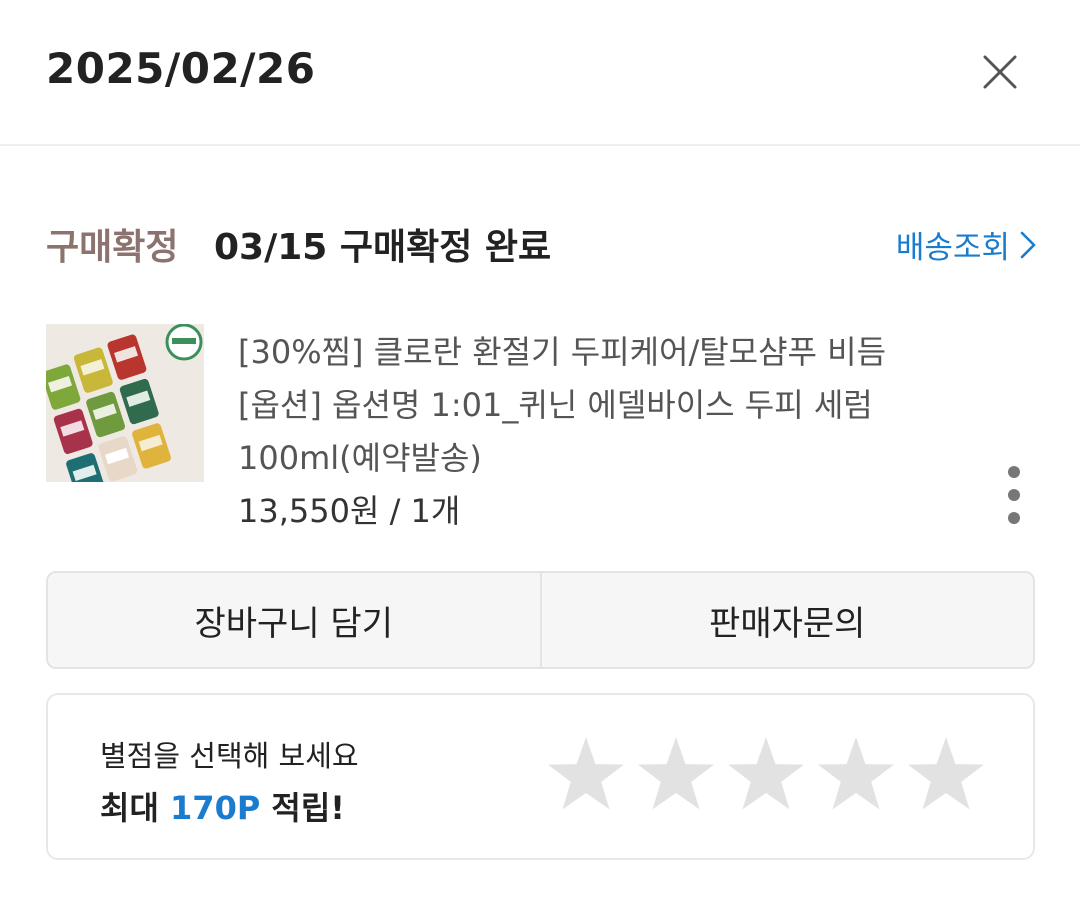 The width and height of the screenshot is (1080, 922). What do you see at coordinates (555, 405) in the screenshot?
I see `product-option: [옵션] 옵션명 1:01_퀴닌 에델바이스 두피 세럼` at bounding box center [555, 405].